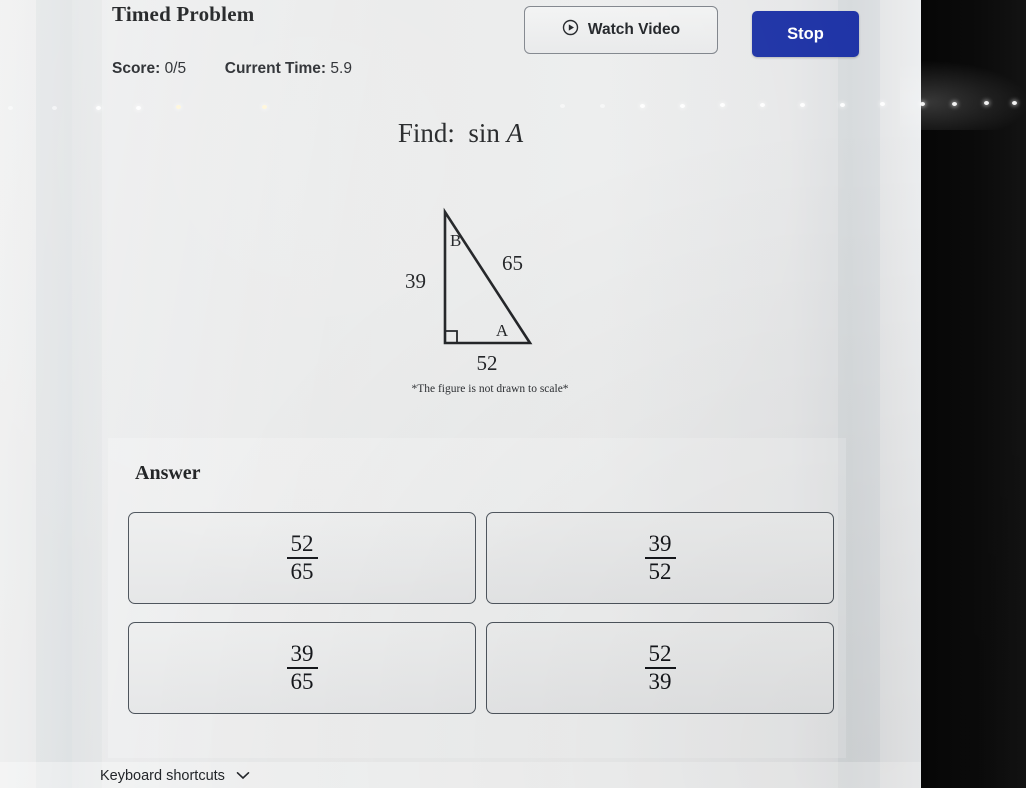 Image resolution: width=1026 pixels, height=788 pixels. Describe the element at coordinates (973, 394) in the screenshot. I see `offscreen-dark-region` at that location.